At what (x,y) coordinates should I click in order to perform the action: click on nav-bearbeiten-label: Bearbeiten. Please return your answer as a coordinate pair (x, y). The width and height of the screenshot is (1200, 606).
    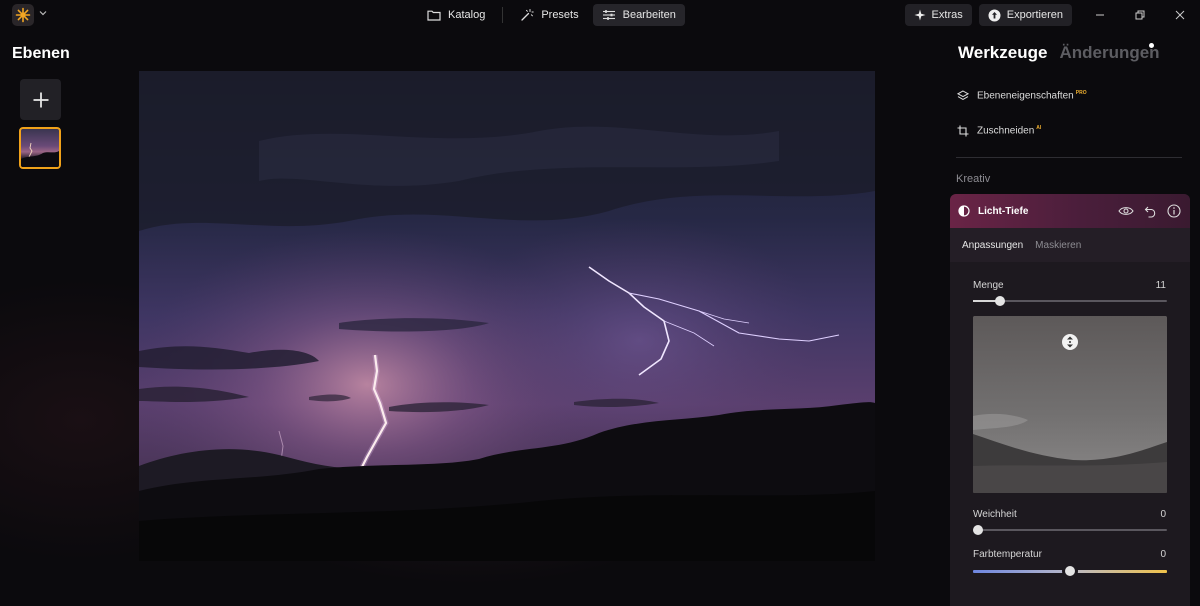
    Looking at the image, I should click on (649, 15).